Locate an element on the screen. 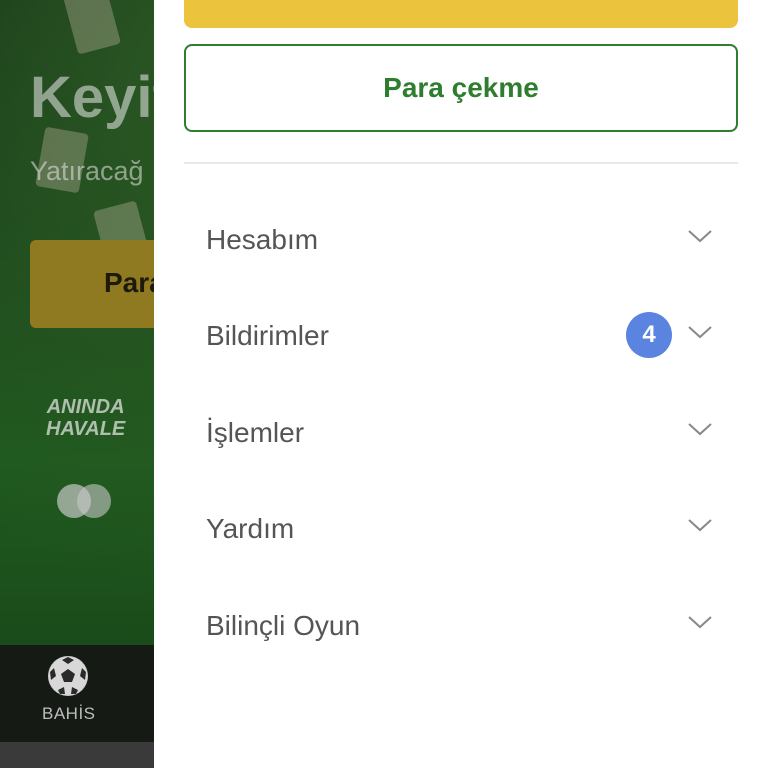 The height and width of the screenshot is (768, 768). menu-item-label: Bildirimler is located at coordinates (267, 335).